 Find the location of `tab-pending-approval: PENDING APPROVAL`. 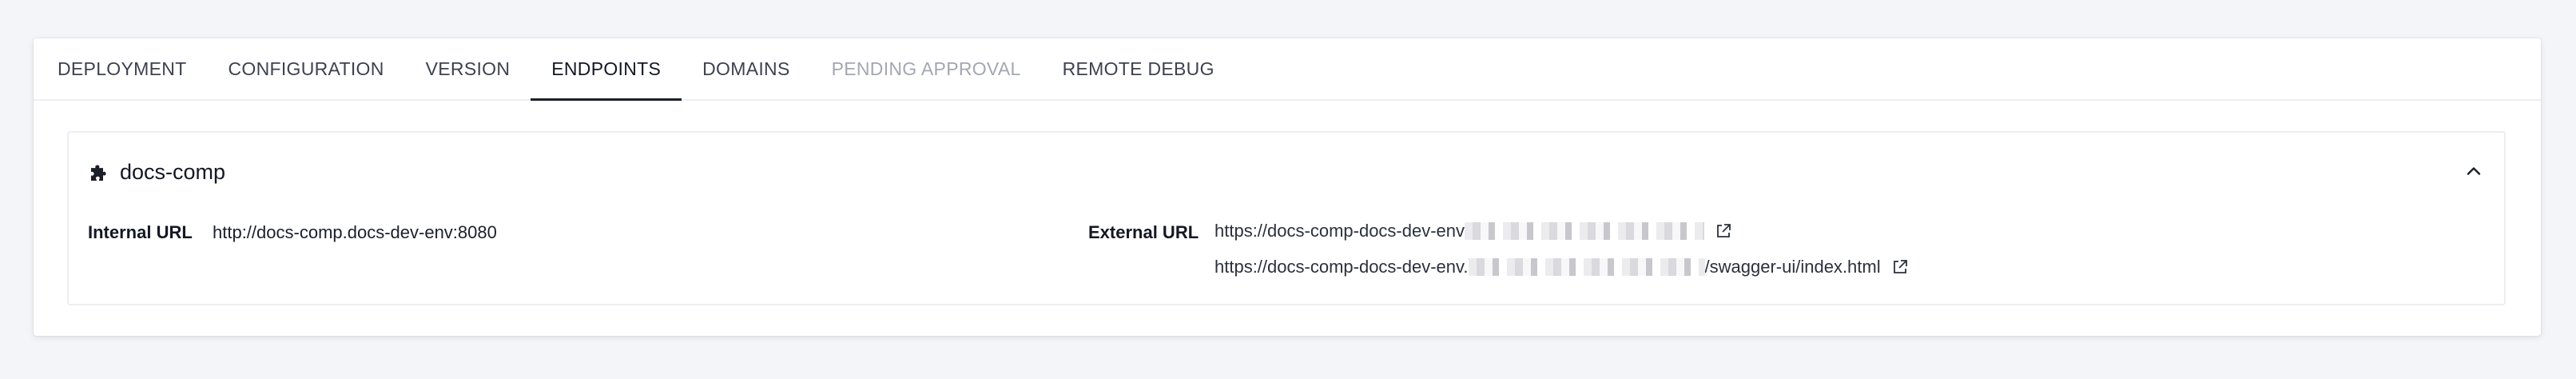

tab-pending-approval: PENDING APPROVAL is located at coordinates (926, 69).